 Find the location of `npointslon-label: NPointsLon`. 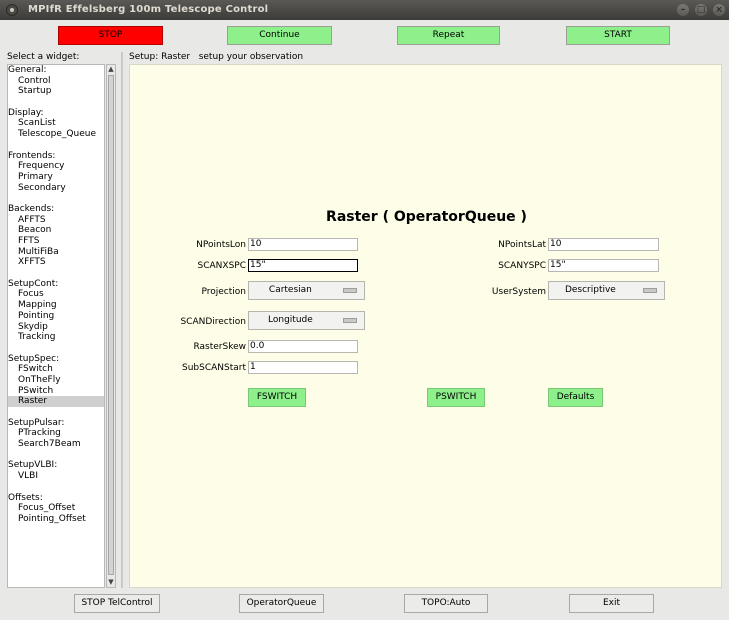

npointslon-label: NPointsLon is located at coordinates (221, 245).